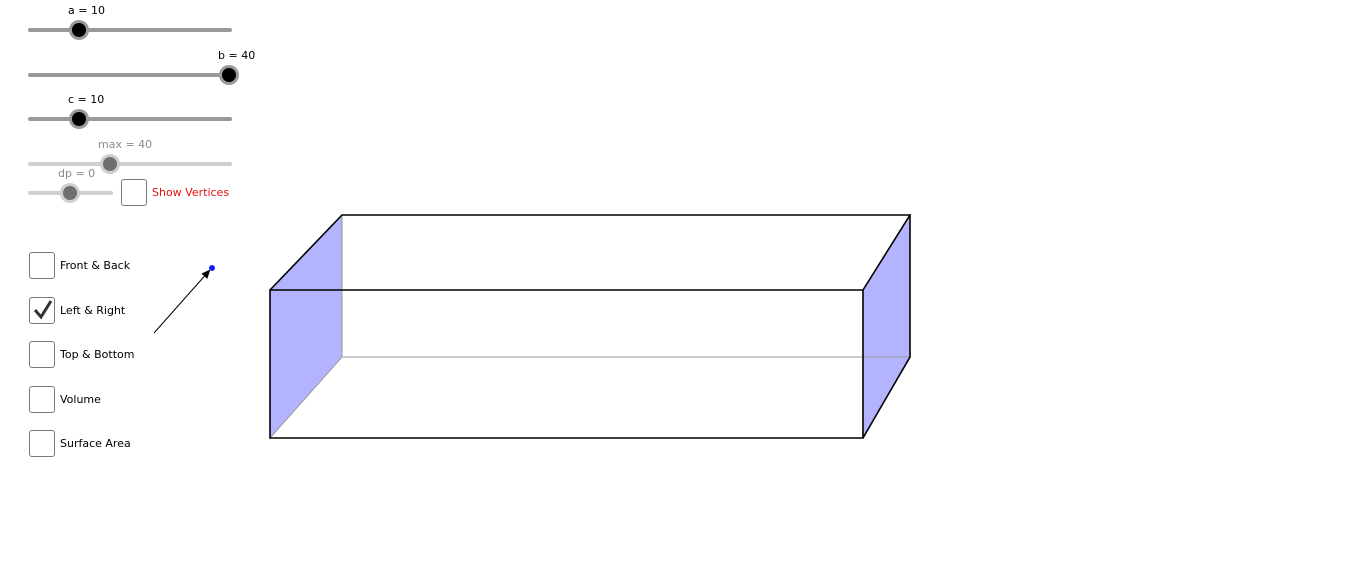  Describe the element at coordinates (566, 364) in the screenshot. I see `front-face-outline` at that location.